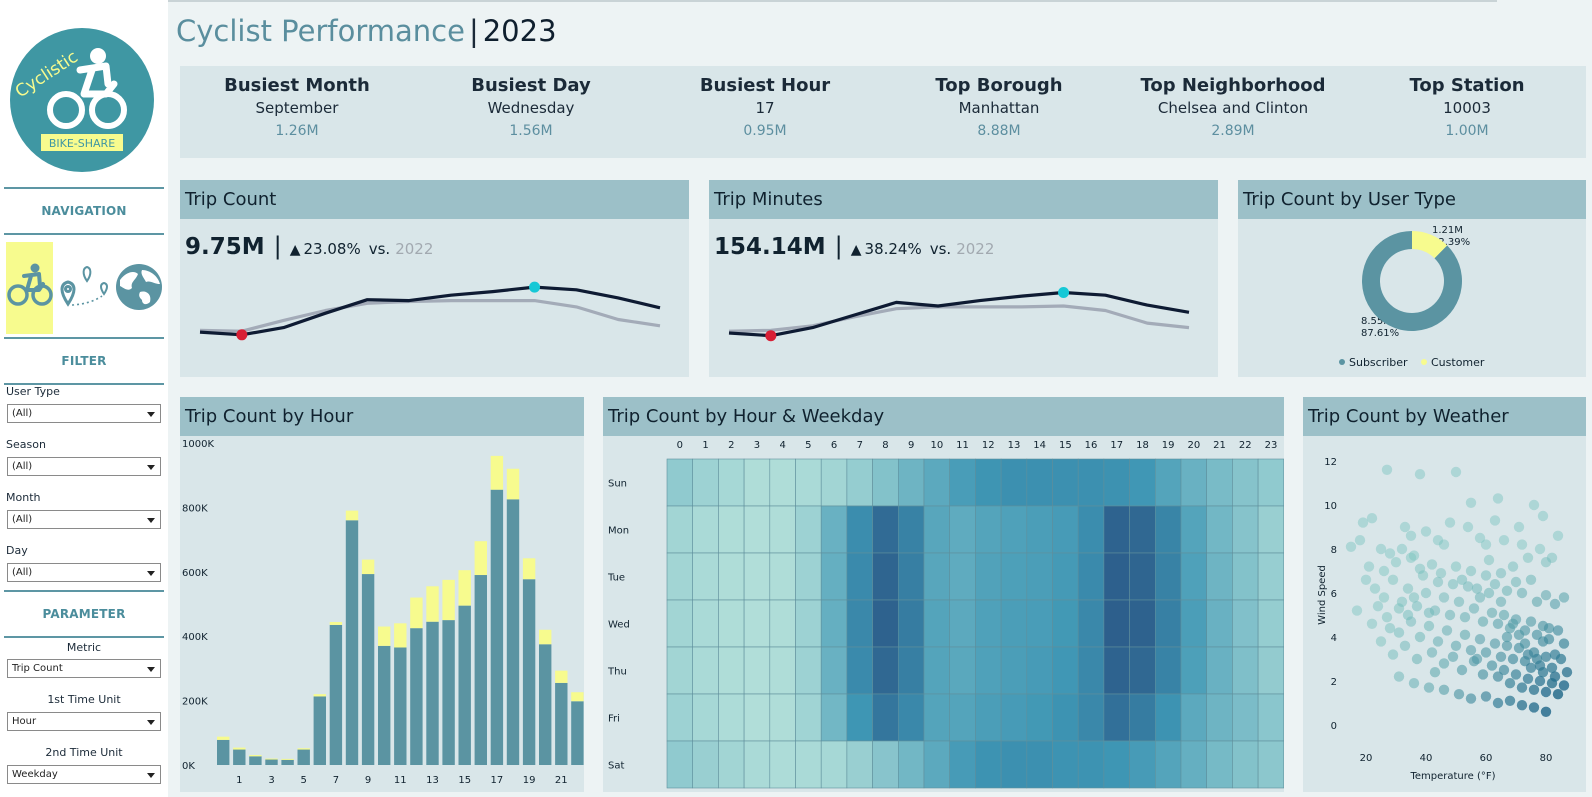  What do you see at coordinates (84, 774) in the screenshot?
I see `param-second-unit-select: Weekday` at bounding box center [84, 774].